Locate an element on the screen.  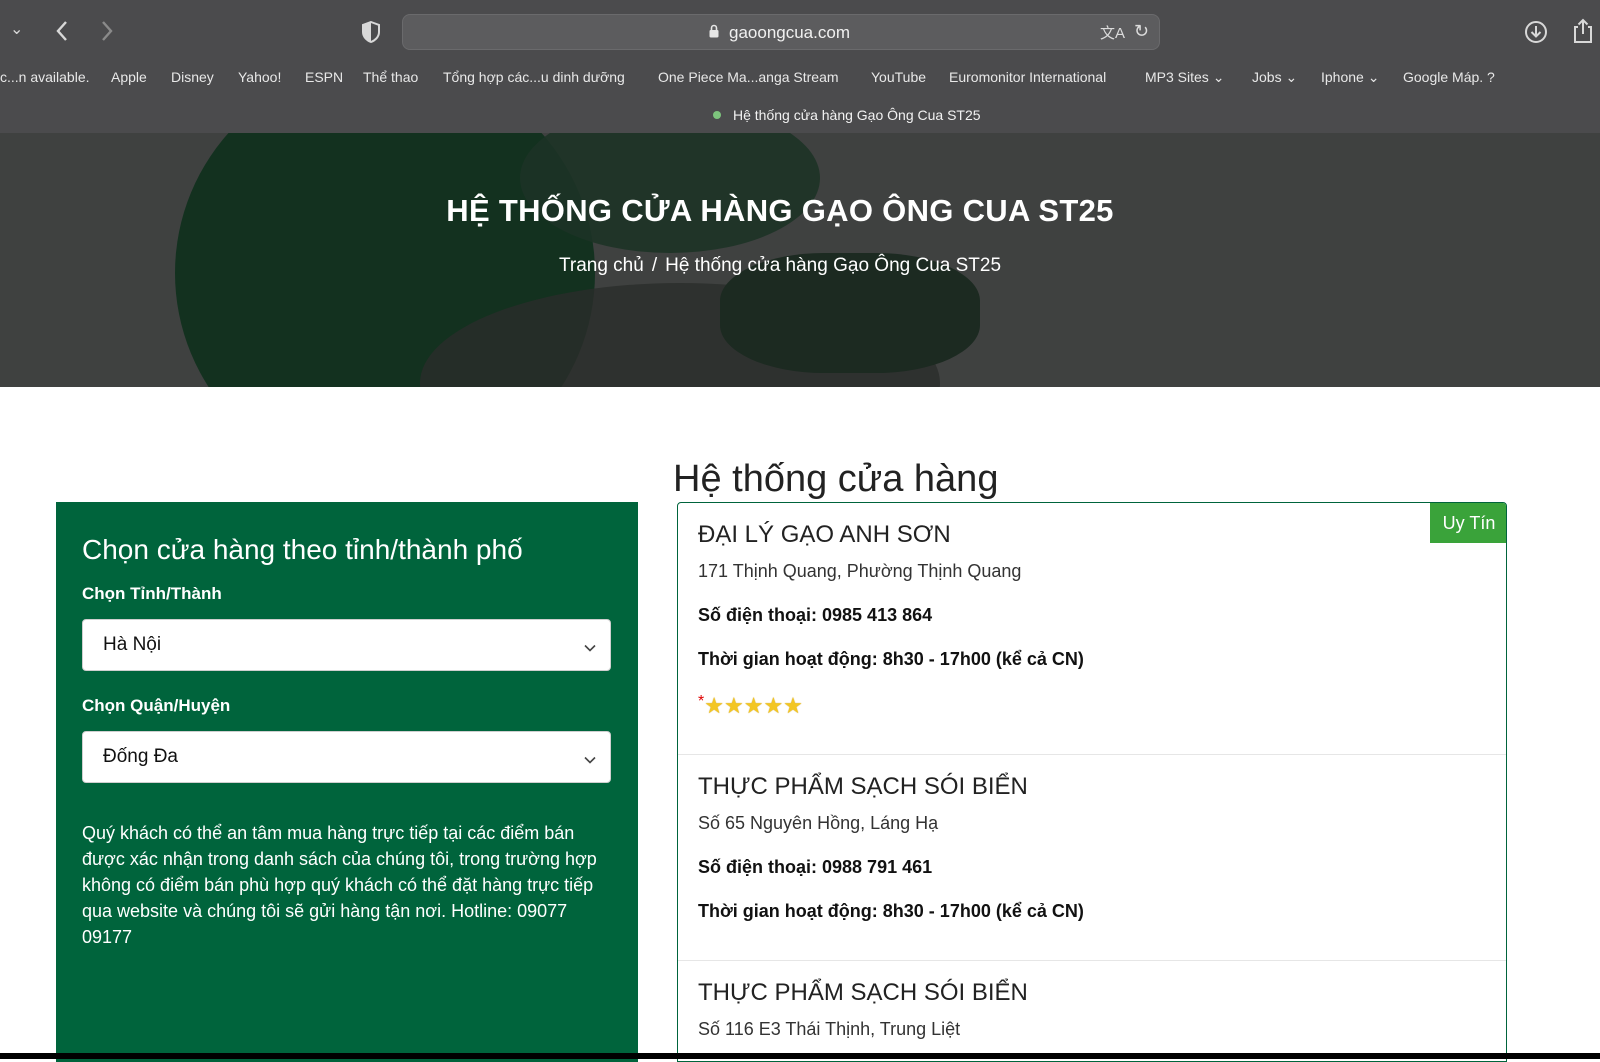
store-address: Số 116 E3 Thái Thịnh, Trung Liệt is located at coordinates (829, 1029).